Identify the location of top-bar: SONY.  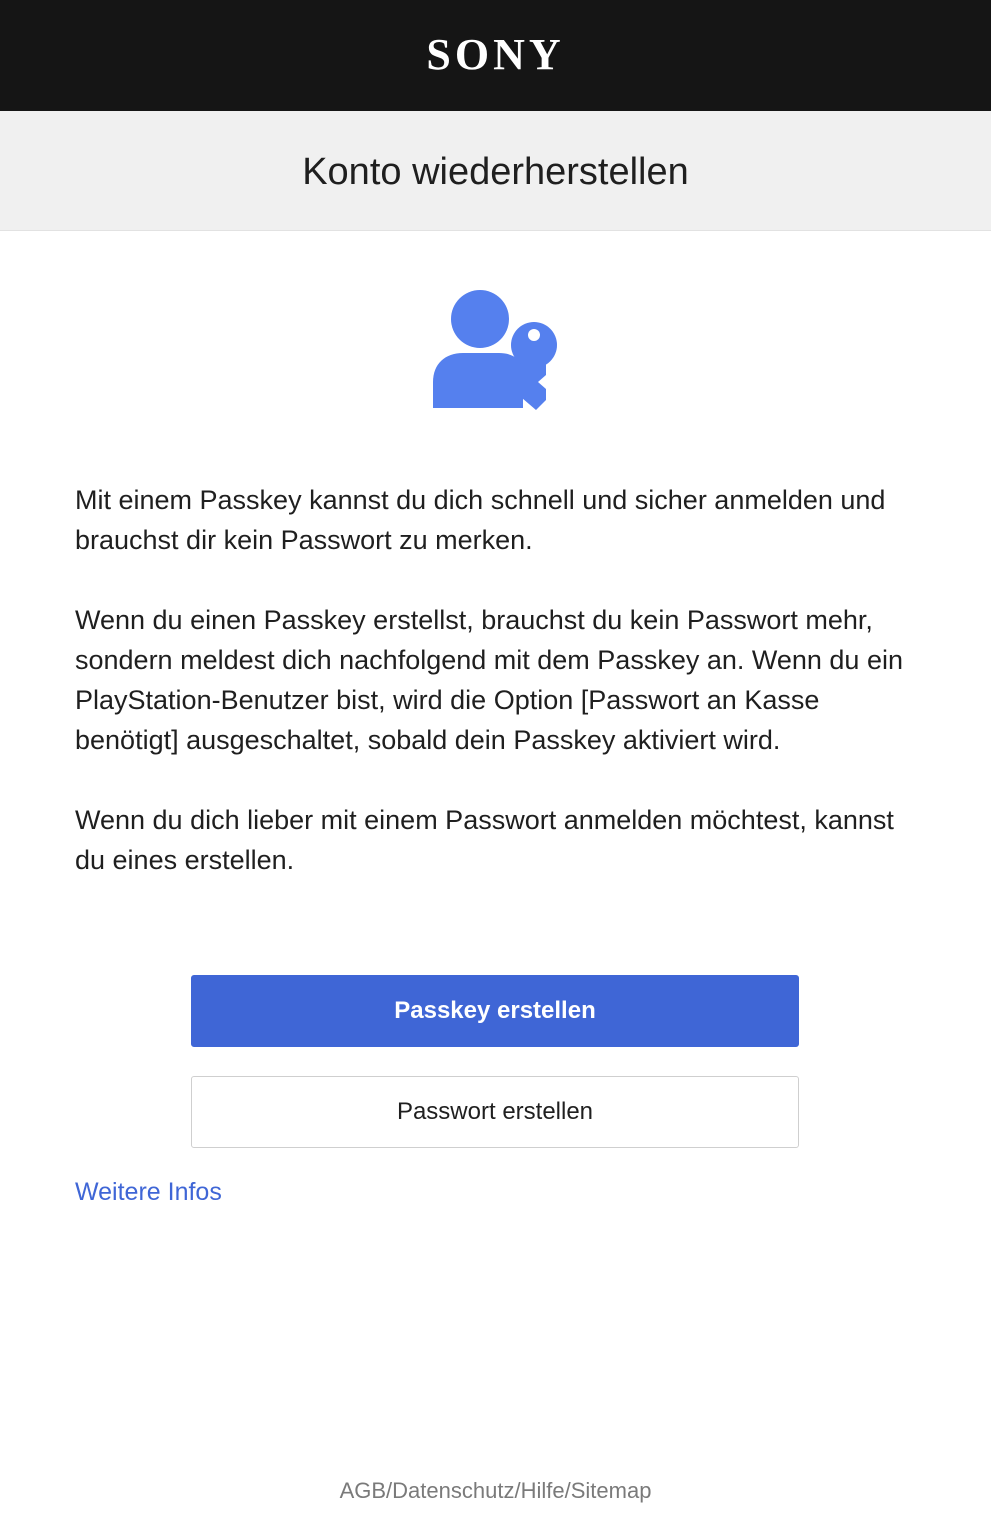
(495, 55).